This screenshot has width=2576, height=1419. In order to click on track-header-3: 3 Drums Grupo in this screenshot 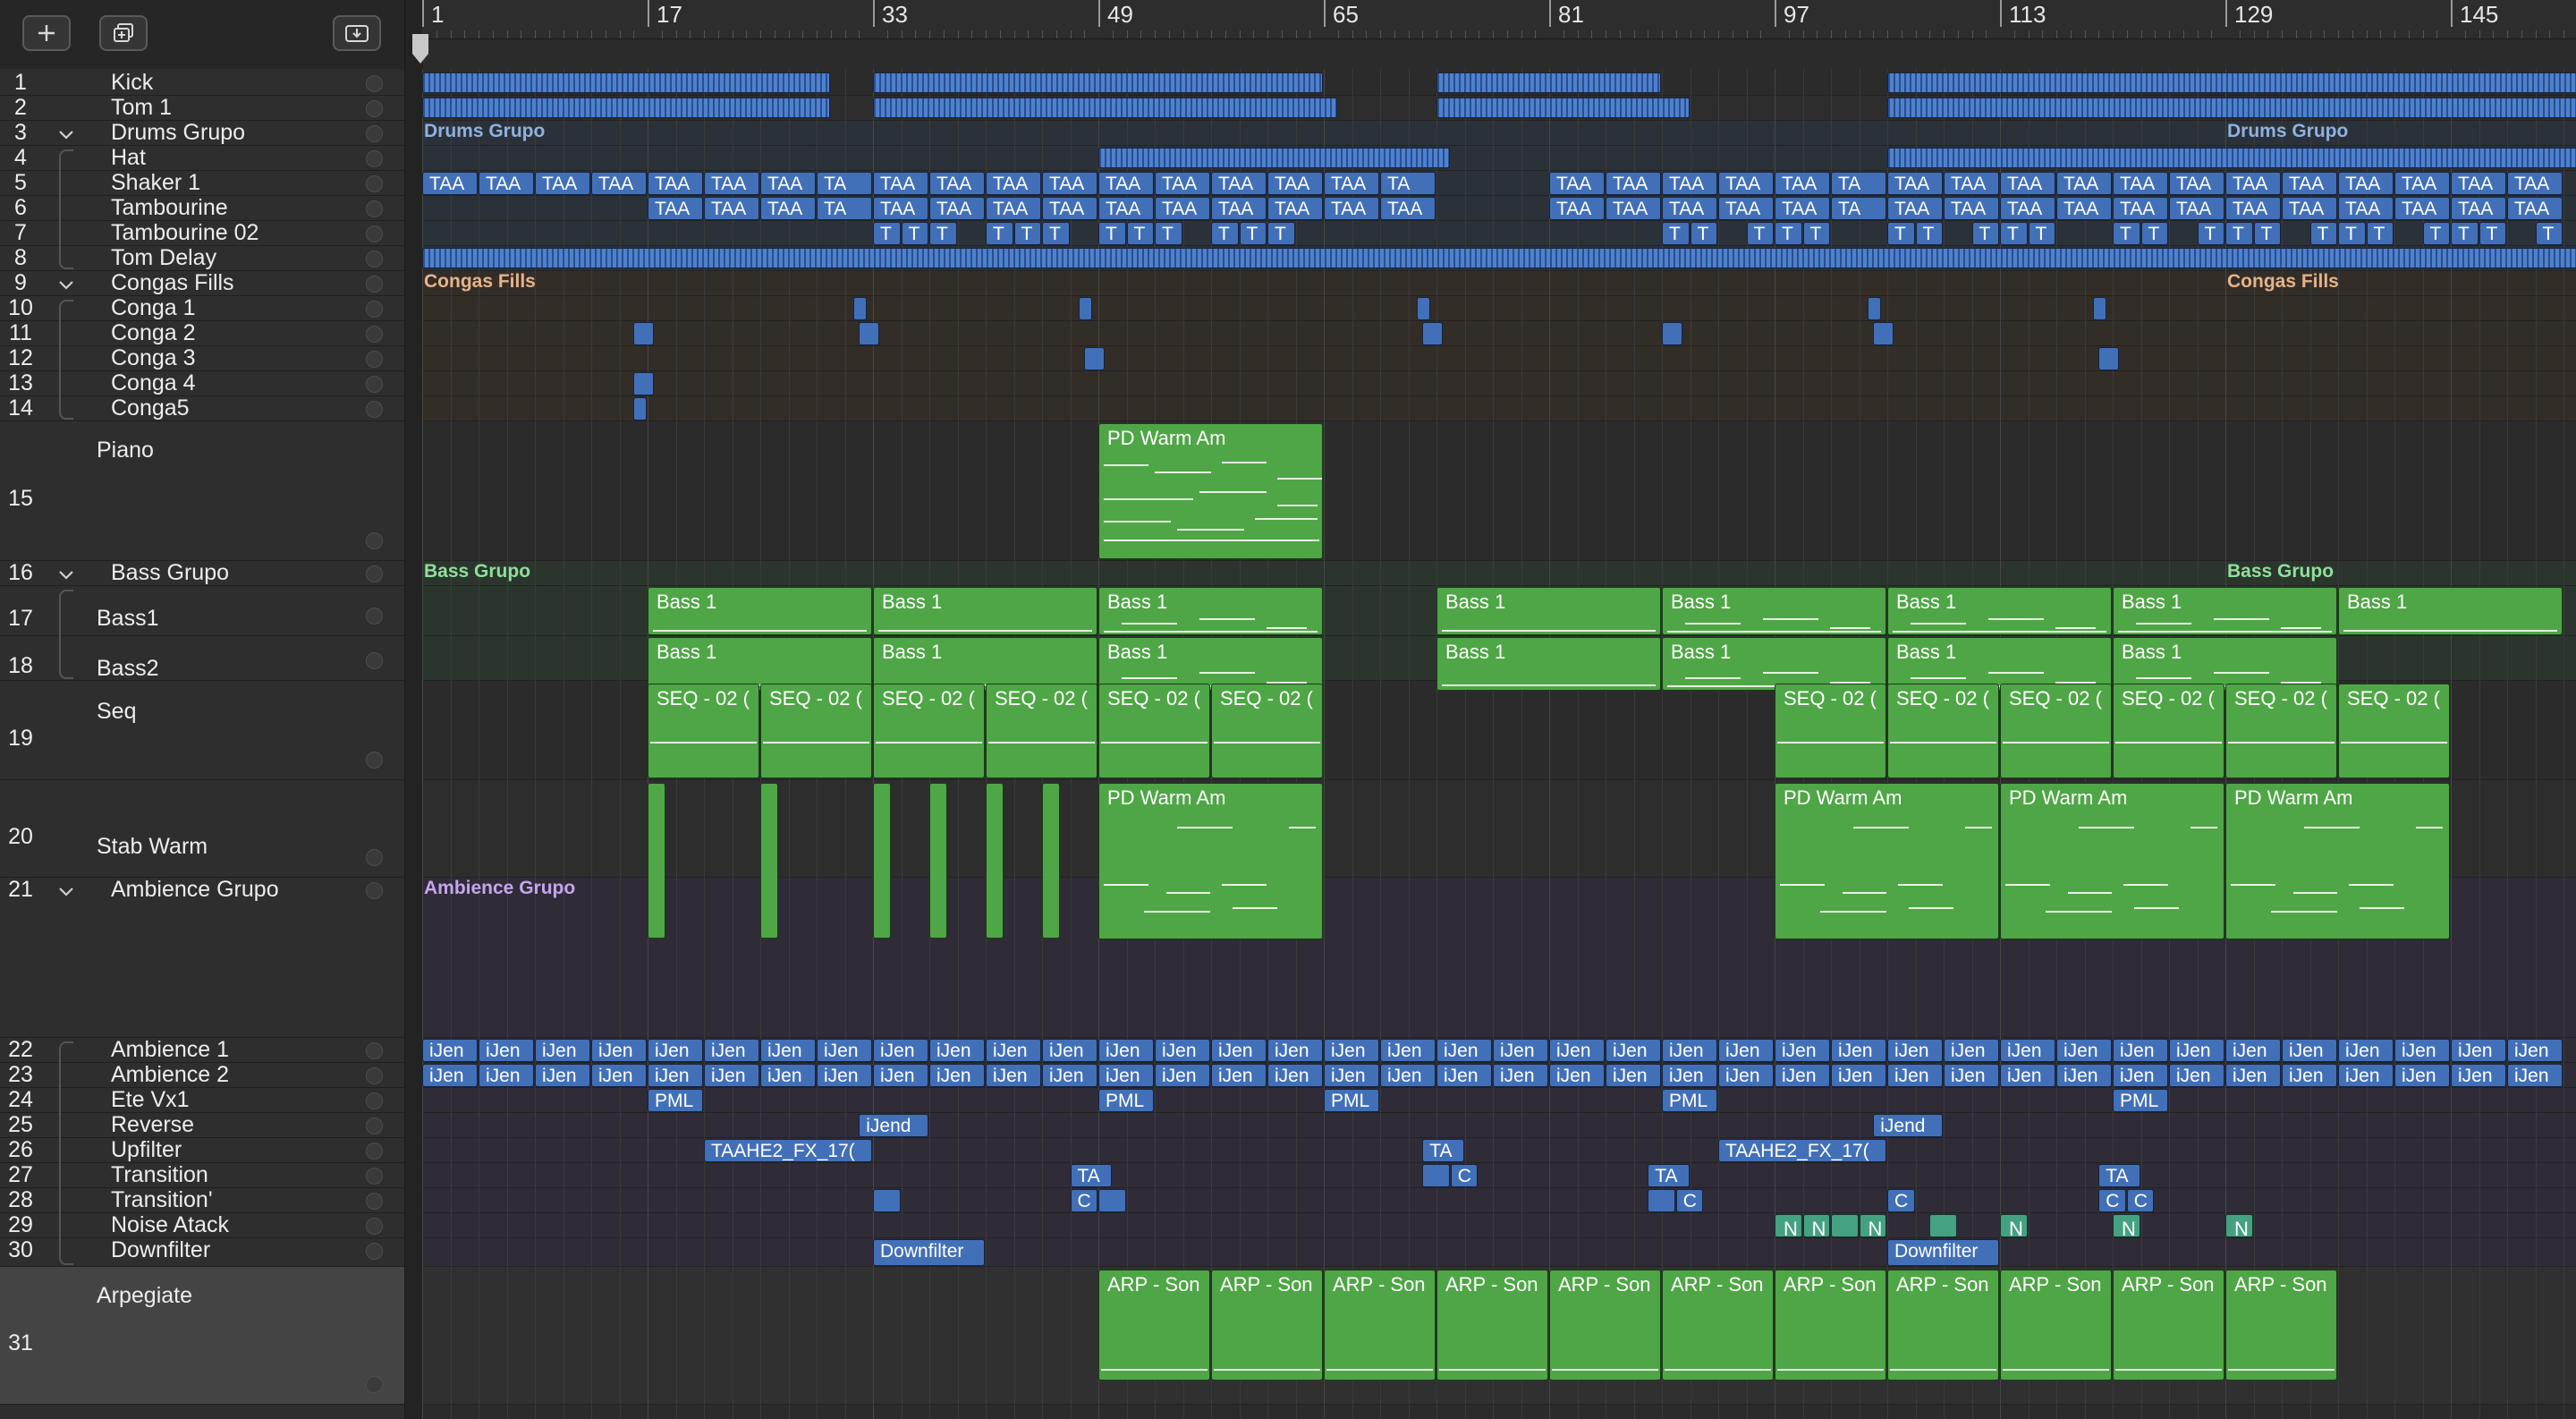, I will do `click(202, 133)`.